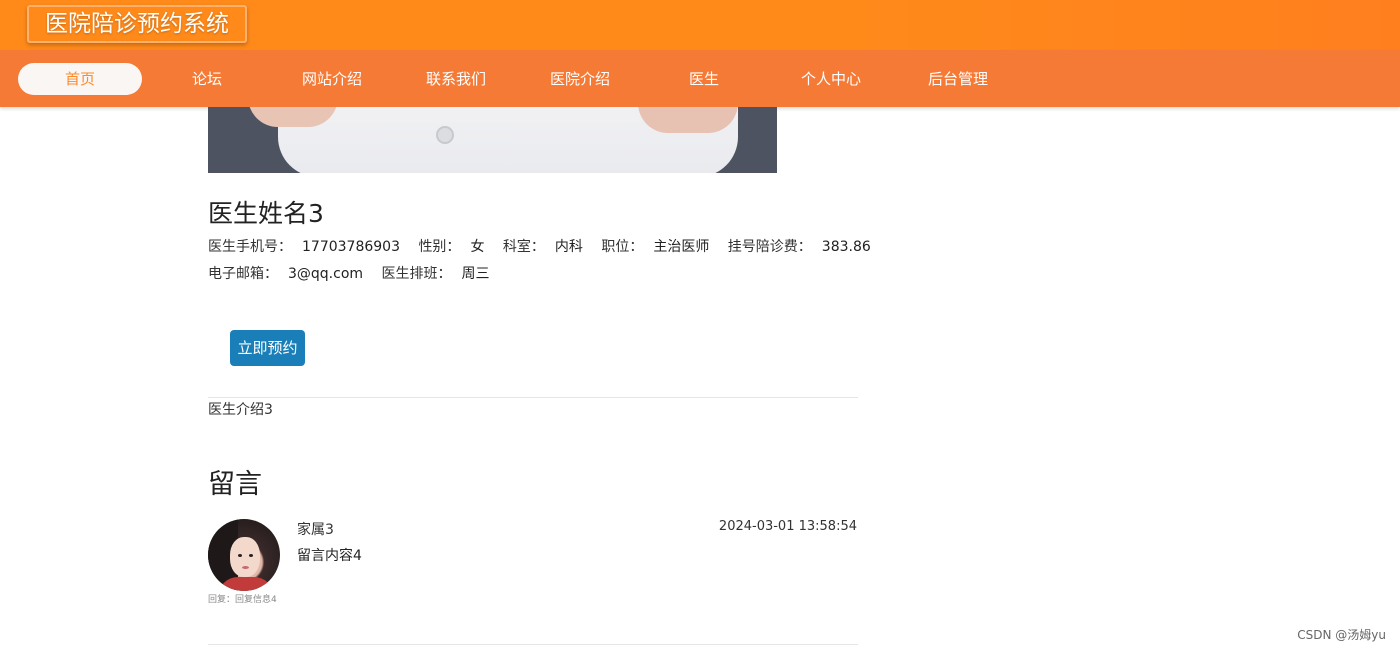 This screenshot has height=652, width=1400. Describe the element at coordinates (456, 79) in the screenshot. I see `nav-item-contact: 联系我们` at that location.